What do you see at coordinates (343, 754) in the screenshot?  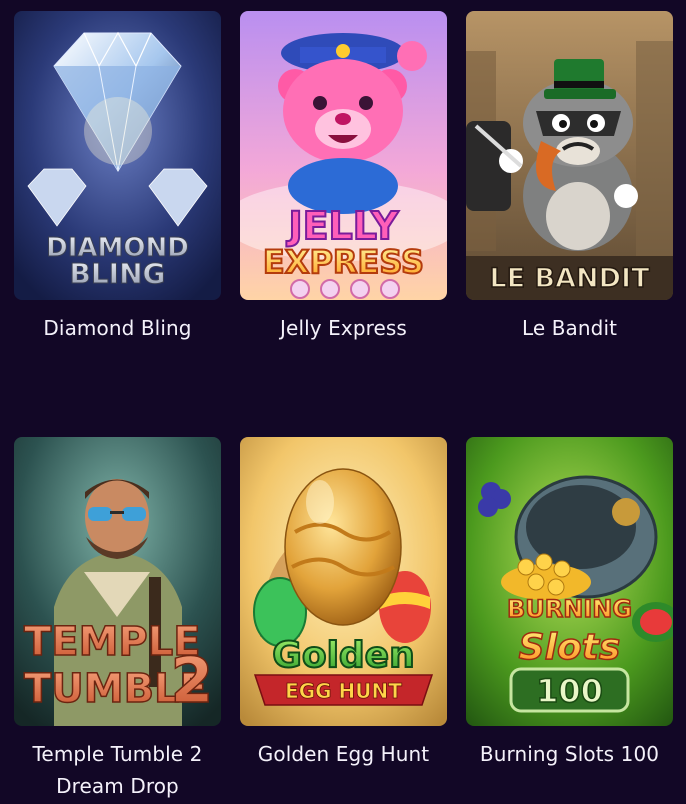 I see `game-title: Golden Egg Hunt` at bounding box center [343, 754].